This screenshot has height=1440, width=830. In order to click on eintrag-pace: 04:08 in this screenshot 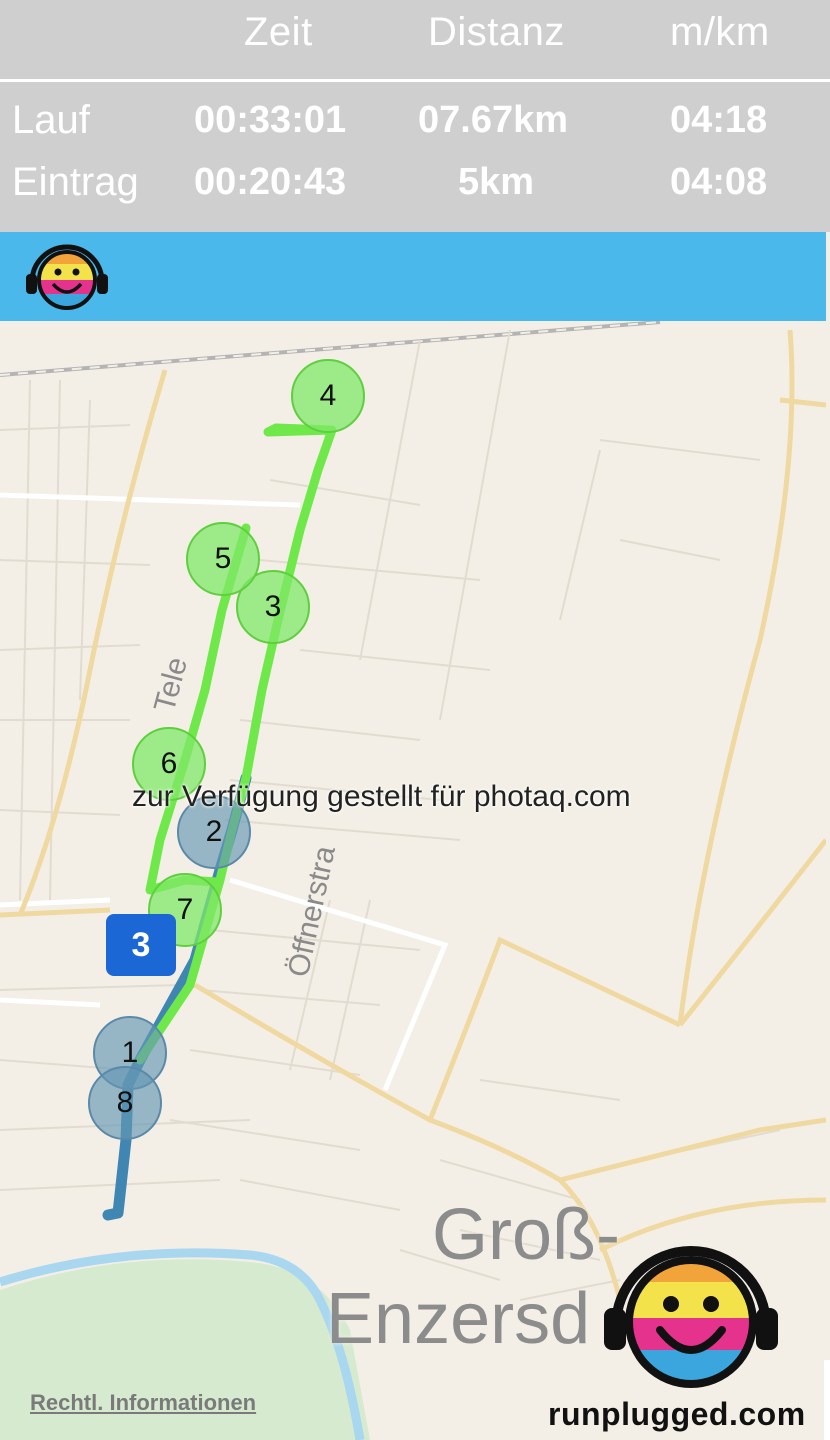, I will do `click(719, 182)`.